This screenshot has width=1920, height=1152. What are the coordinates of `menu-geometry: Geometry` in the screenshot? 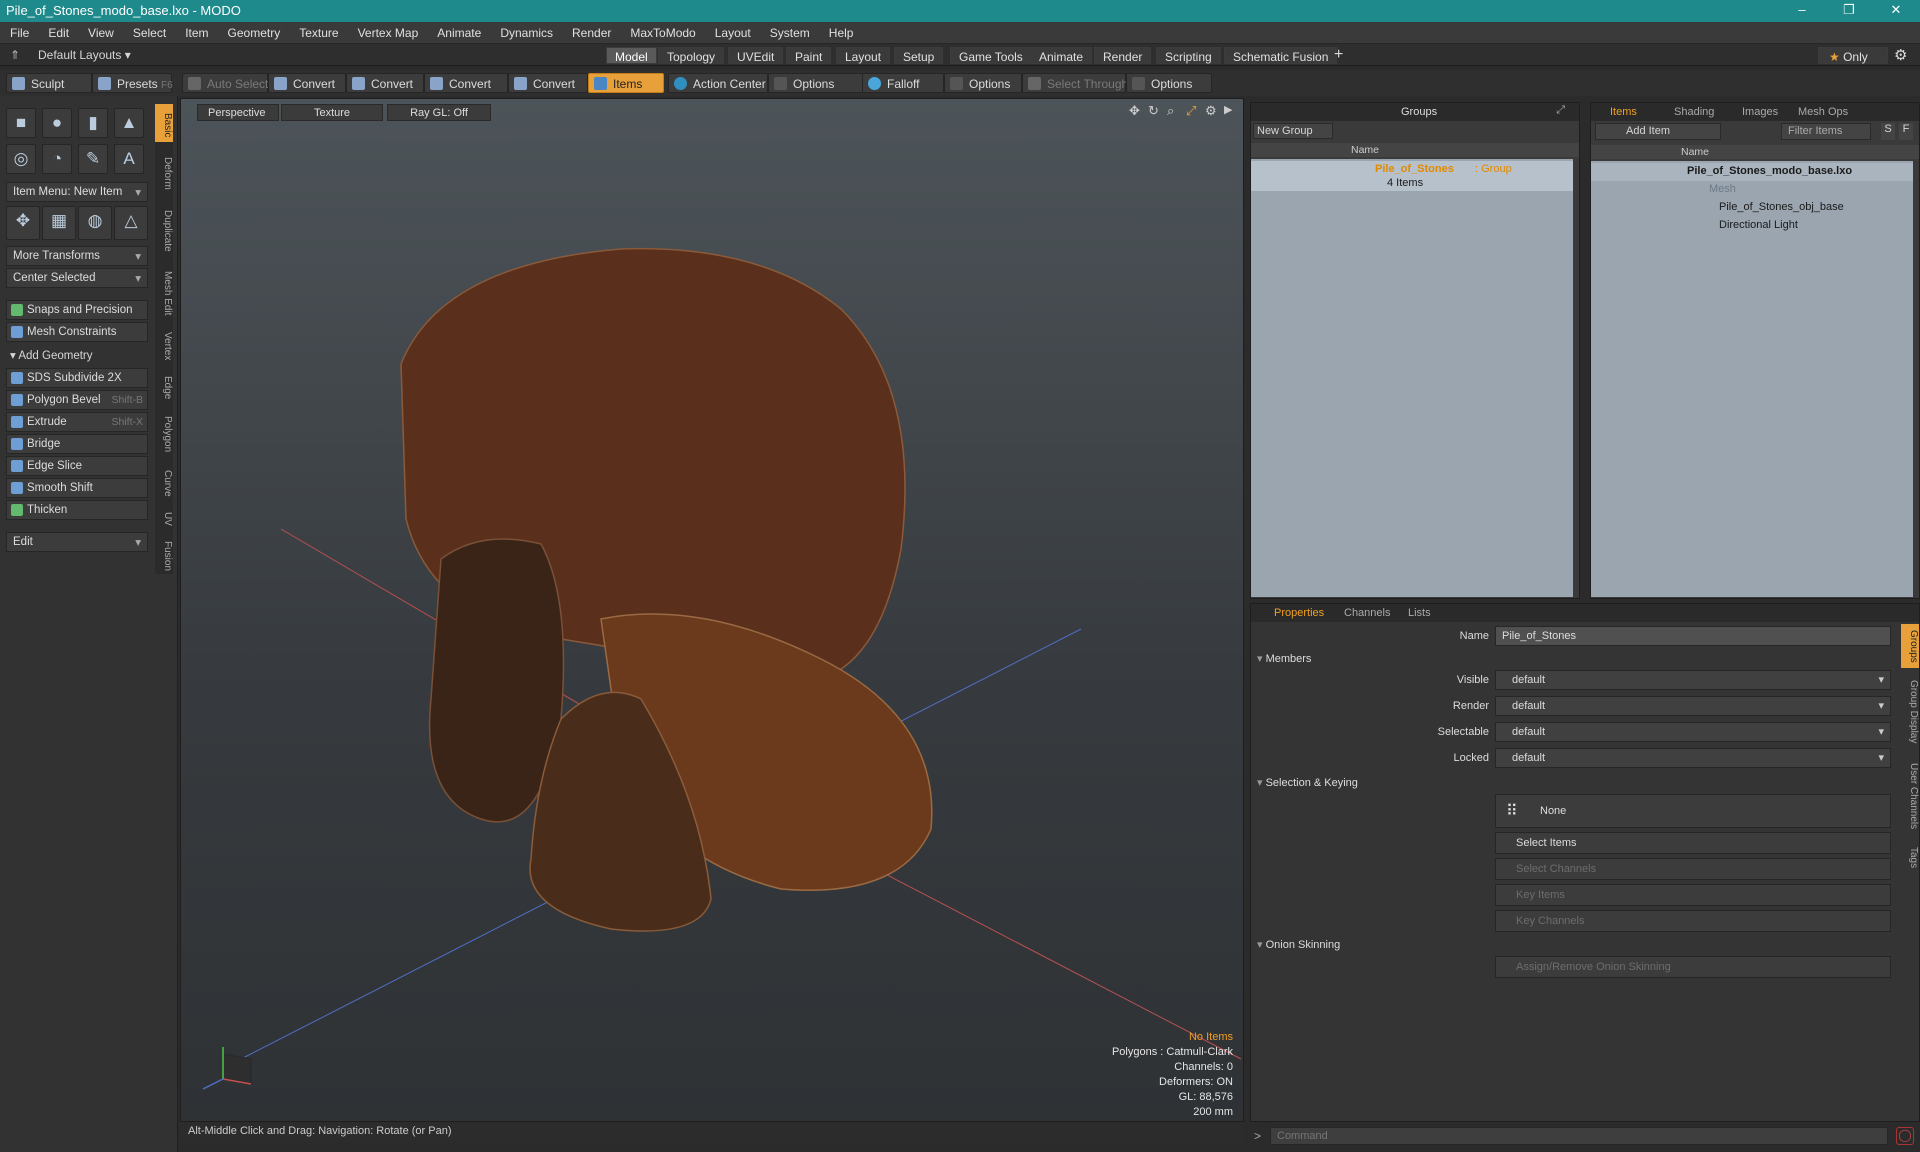 It's located at (254, 31).